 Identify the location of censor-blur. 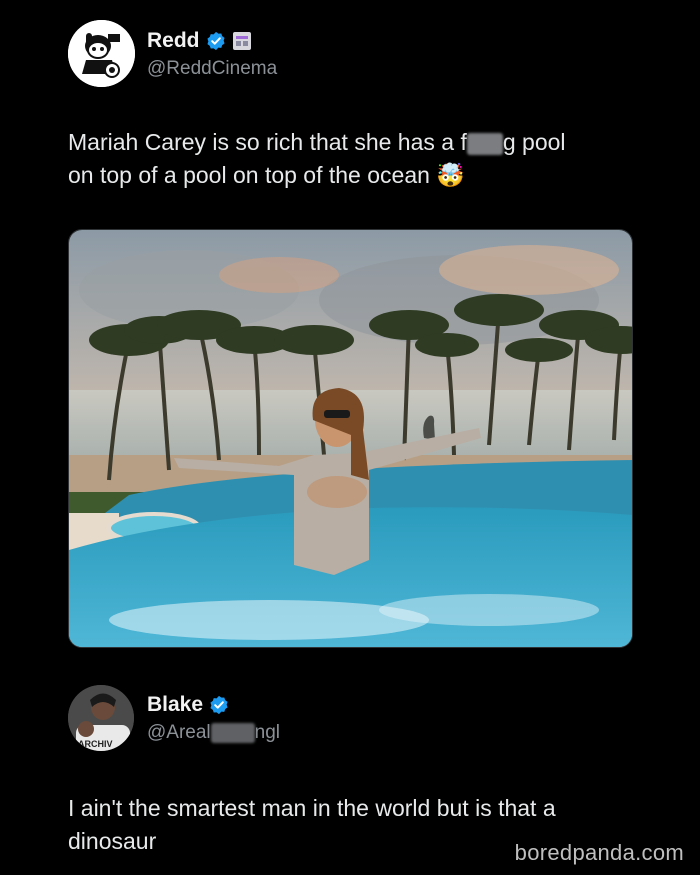
(484, 143).